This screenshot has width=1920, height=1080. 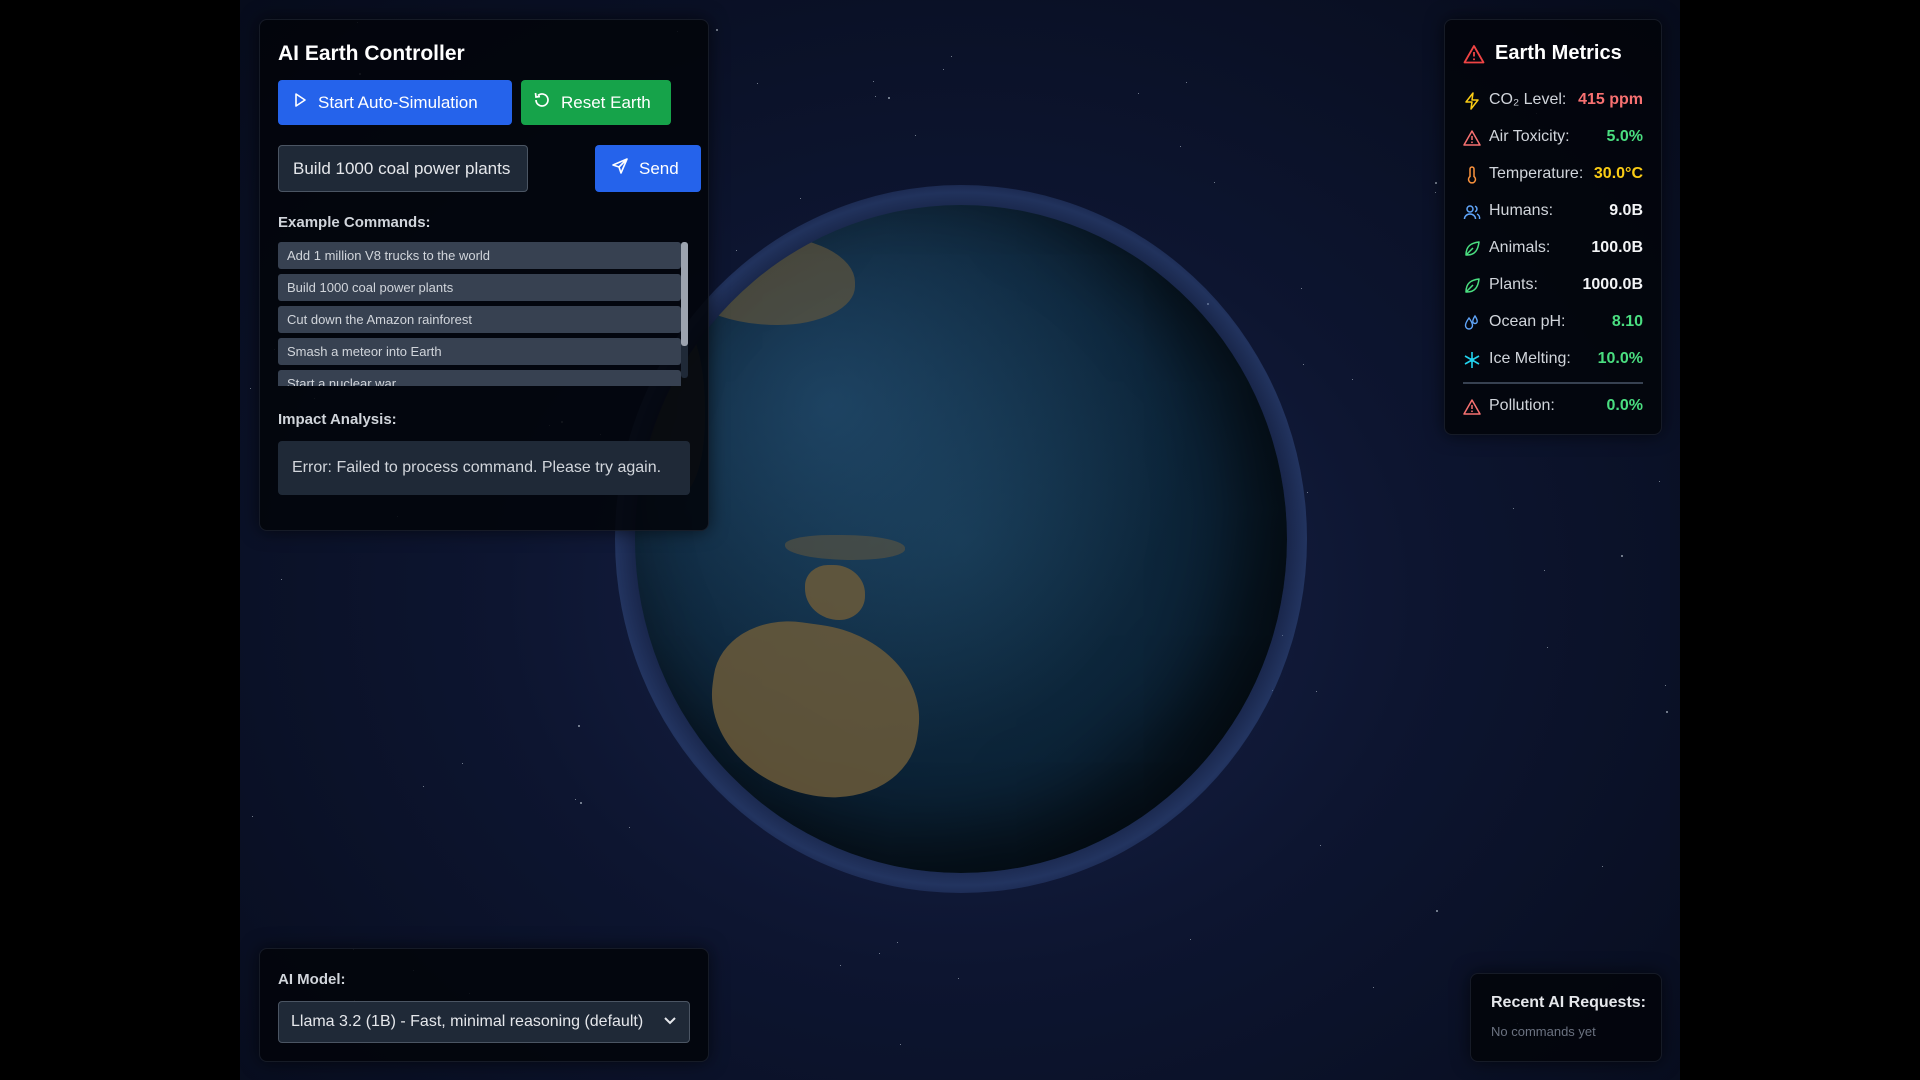 I want to click on metric-ice-melting: Ice Melting: 10.0%, so click(x=1553, y=360).